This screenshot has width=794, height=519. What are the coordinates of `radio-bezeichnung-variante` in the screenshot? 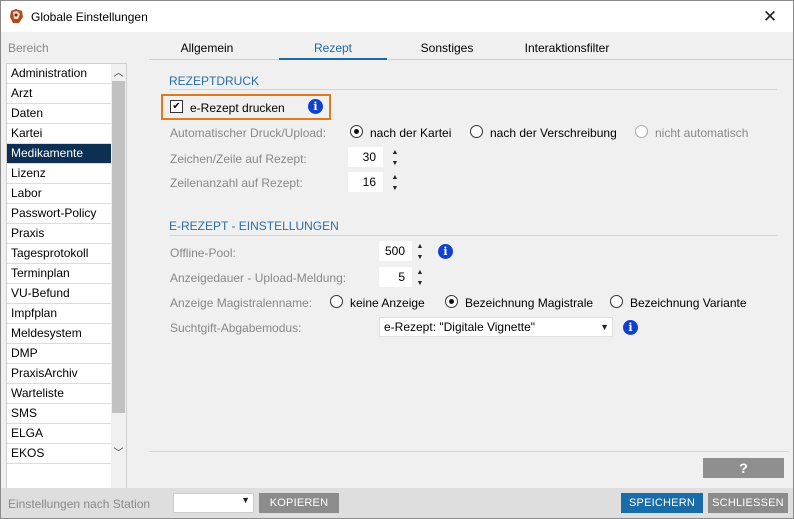 It's located at (616, 301).